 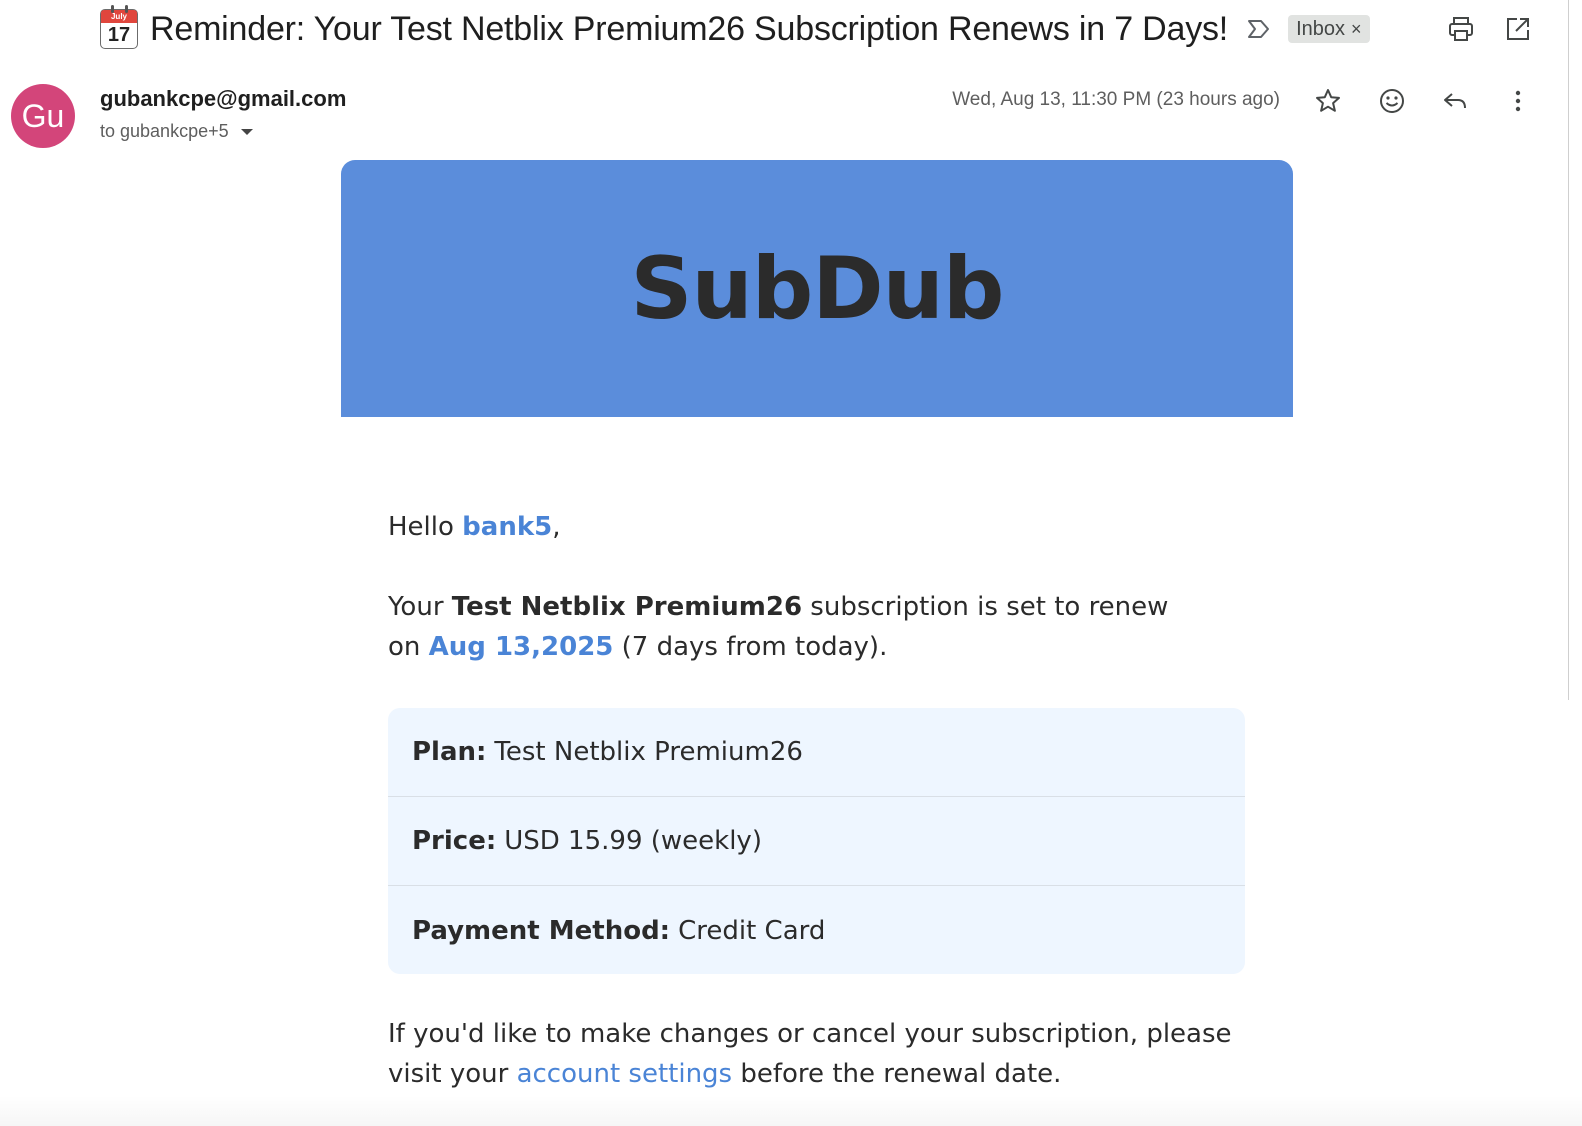 What do you see at coordinates (1568, 350) in the screenshot?
I see `pane-divider` at bounding box center [1568, 350].